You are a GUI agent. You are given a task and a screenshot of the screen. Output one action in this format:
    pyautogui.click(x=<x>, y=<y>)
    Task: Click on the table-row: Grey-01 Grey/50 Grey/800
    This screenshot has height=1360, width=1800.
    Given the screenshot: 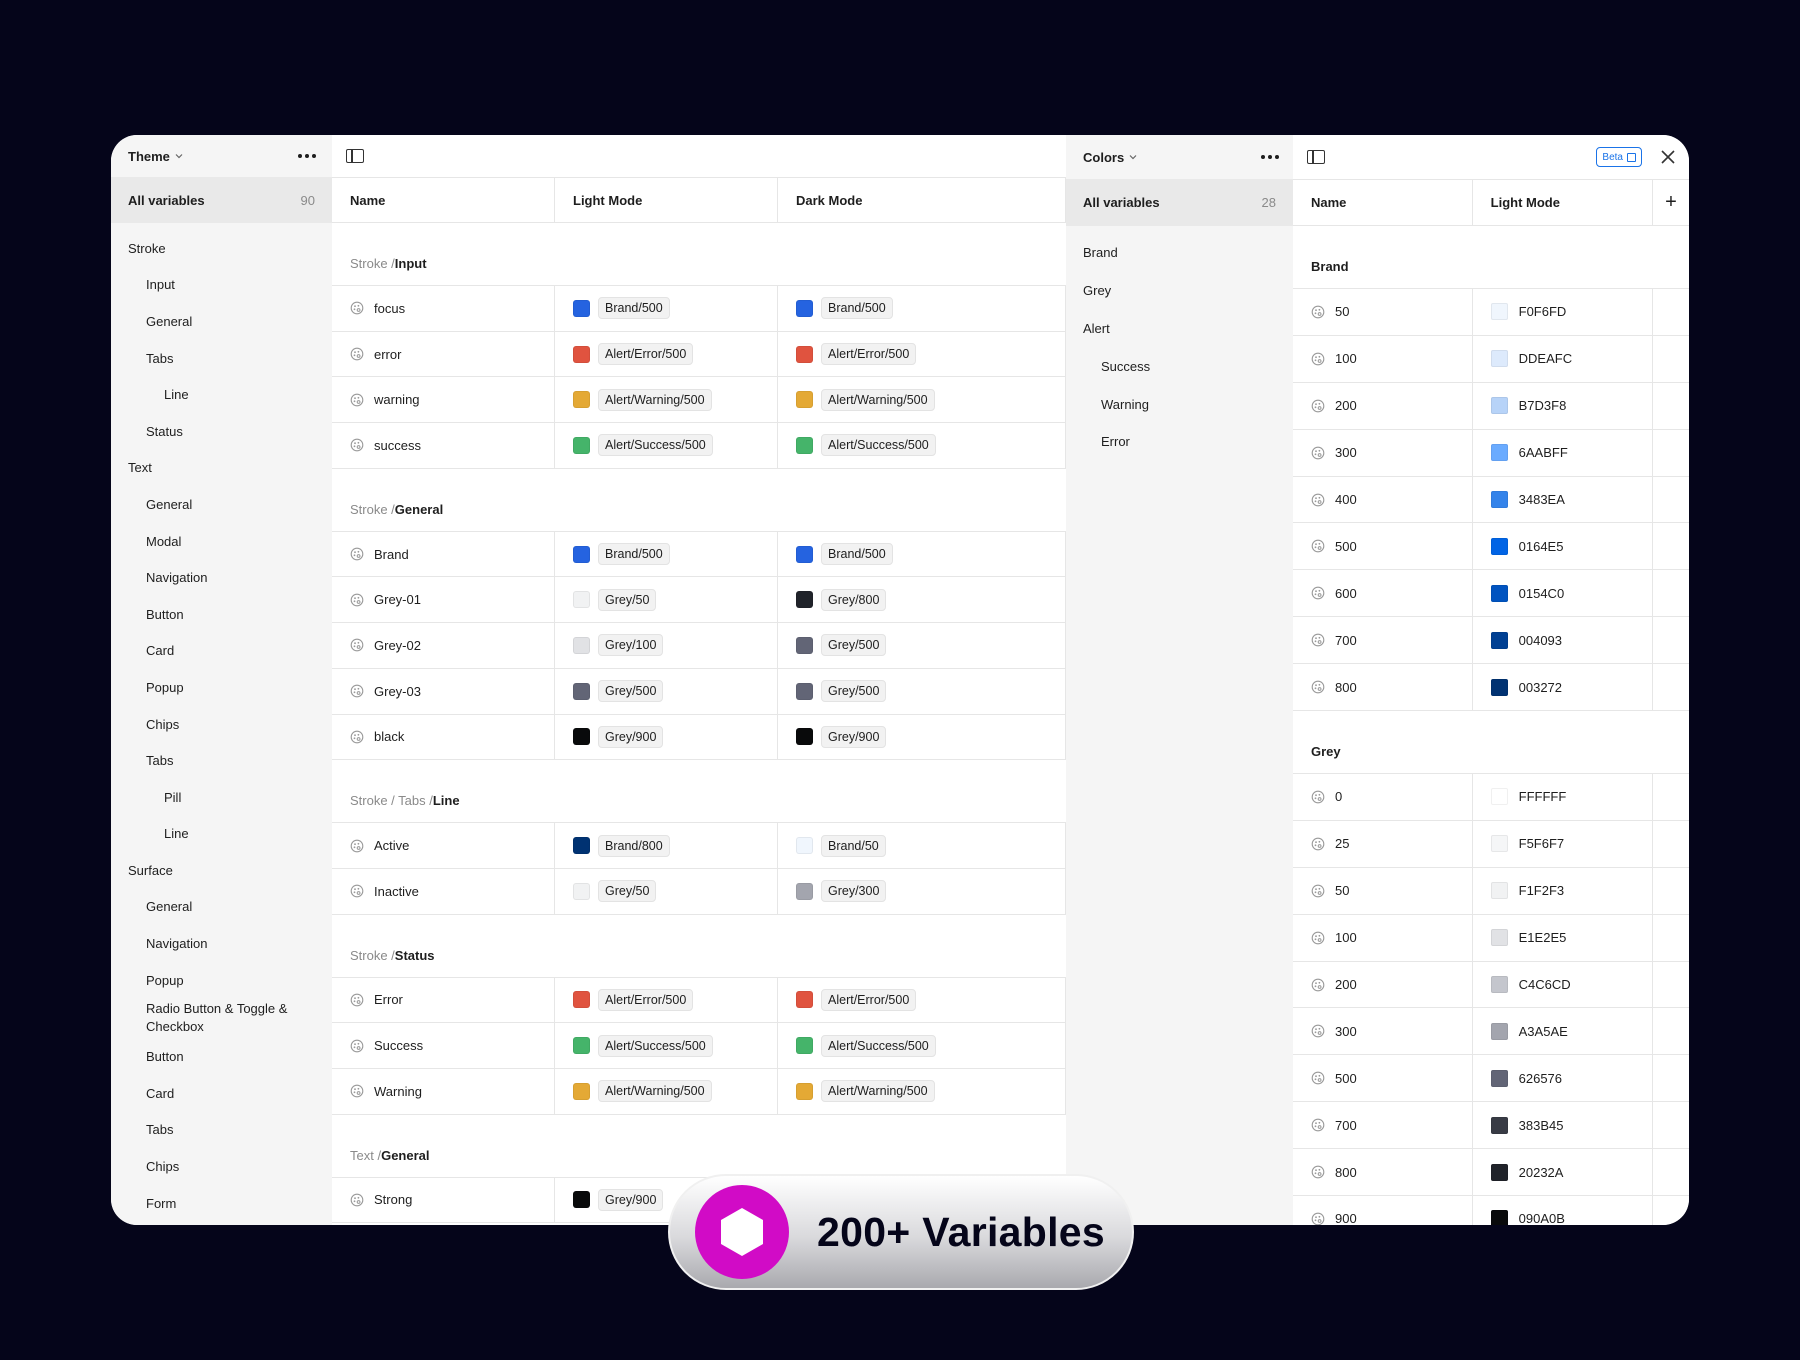 What is the action you would take?
    pyautogui.click(x=699, y=600)
    